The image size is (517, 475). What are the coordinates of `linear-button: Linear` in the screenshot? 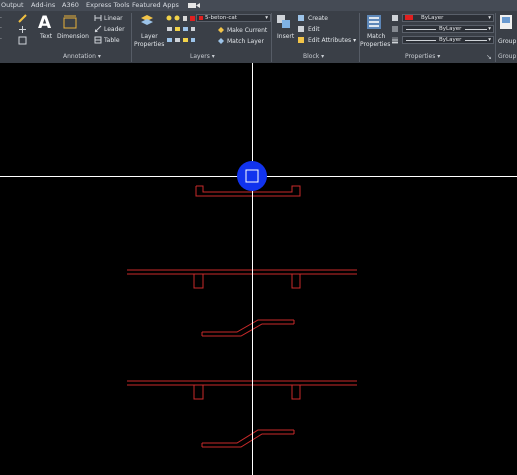 It's located at (113, 18).